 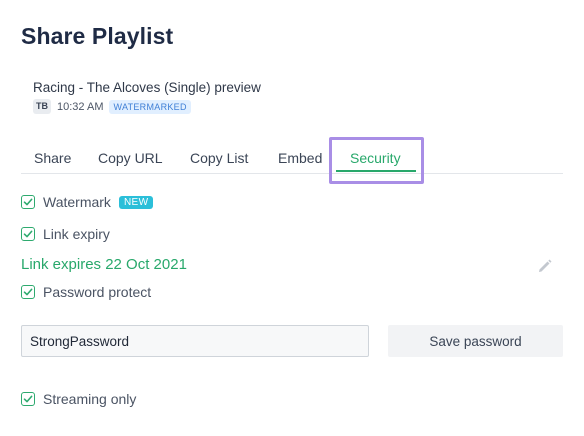 I want to click on password-protect-option: Password protect, so click(x=86, y=292).